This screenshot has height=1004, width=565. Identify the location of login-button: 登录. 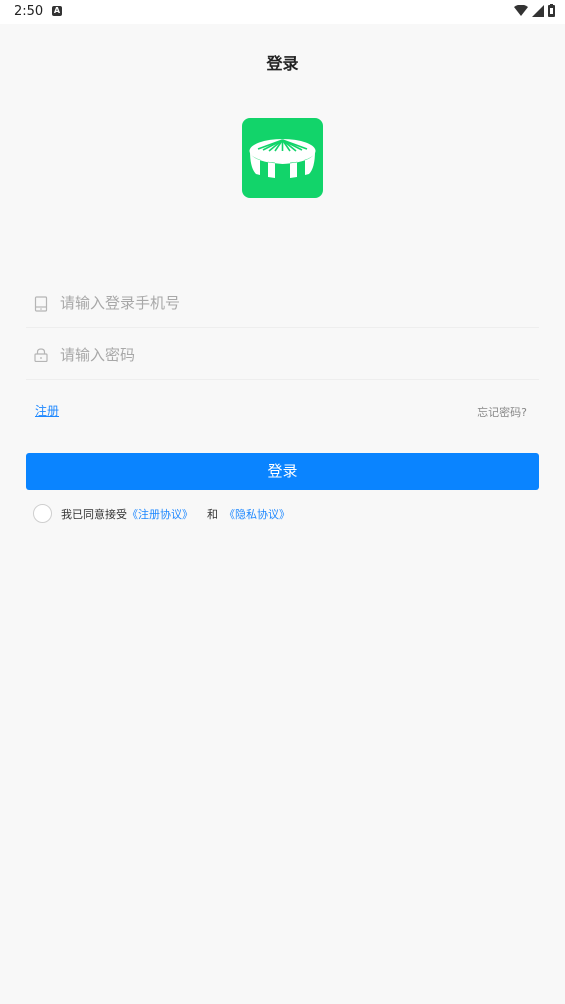
(282, 471).